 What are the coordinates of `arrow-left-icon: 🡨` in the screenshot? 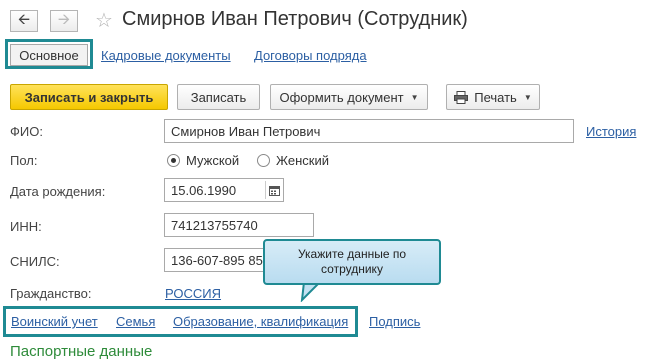 It's located at (24, 19).